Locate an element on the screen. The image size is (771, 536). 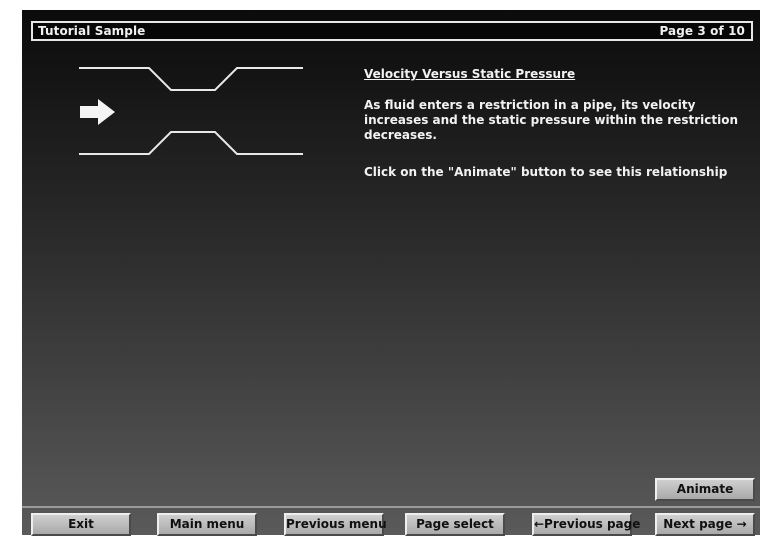
pipe-restriction-diagram is located at coordinates (191, 111).